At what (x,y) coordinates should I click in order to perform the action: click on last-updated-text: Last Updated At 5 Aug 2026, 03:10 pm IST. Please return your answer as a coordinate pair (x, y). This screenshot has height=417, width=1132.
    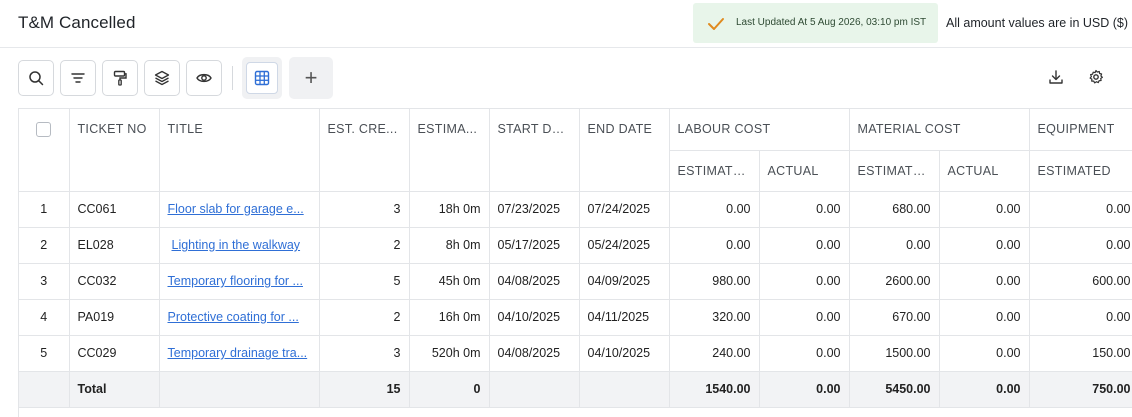
    Looking at the image, I should click on (831, 22).